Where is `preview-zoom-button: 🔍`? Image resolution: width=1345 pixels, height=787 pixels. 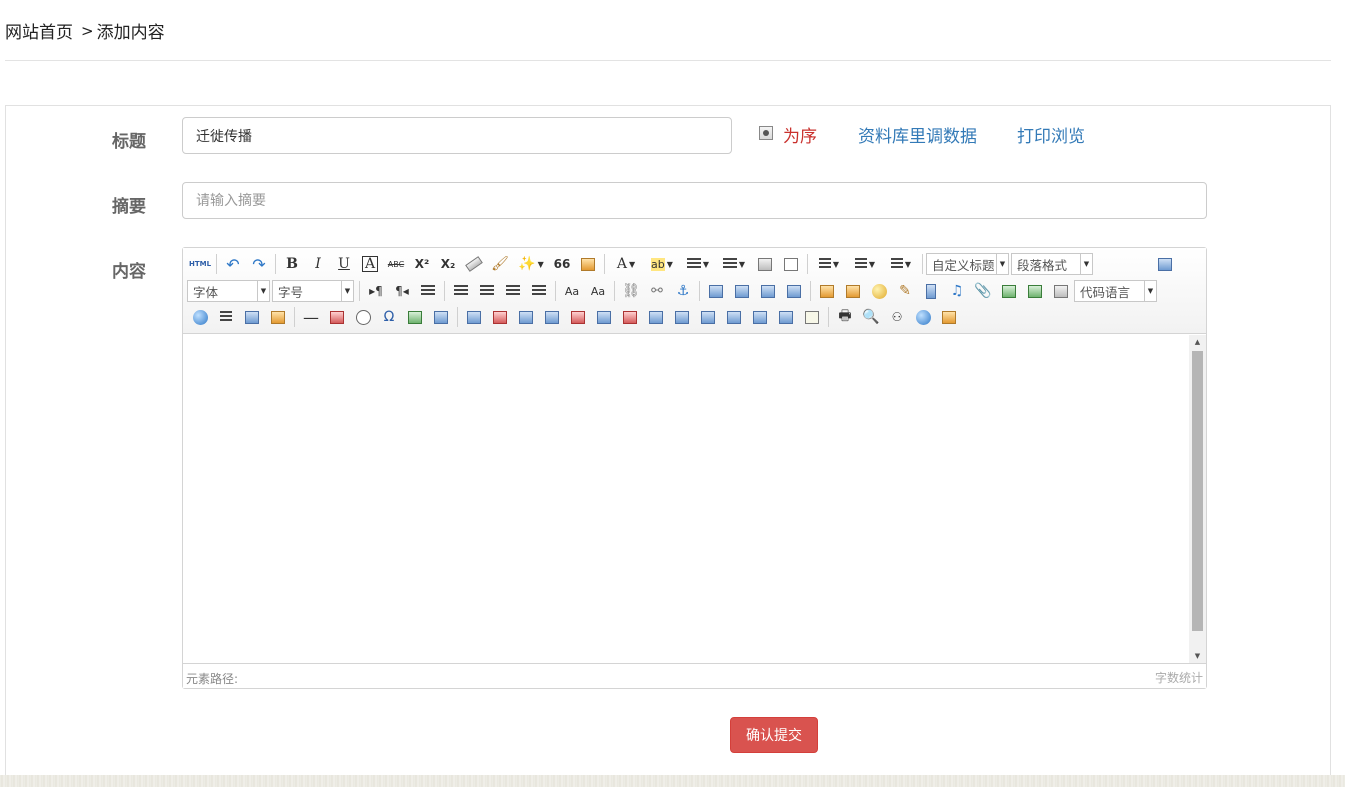
preview-zoom-button: 🔍 is located at coordinates (871, 317).